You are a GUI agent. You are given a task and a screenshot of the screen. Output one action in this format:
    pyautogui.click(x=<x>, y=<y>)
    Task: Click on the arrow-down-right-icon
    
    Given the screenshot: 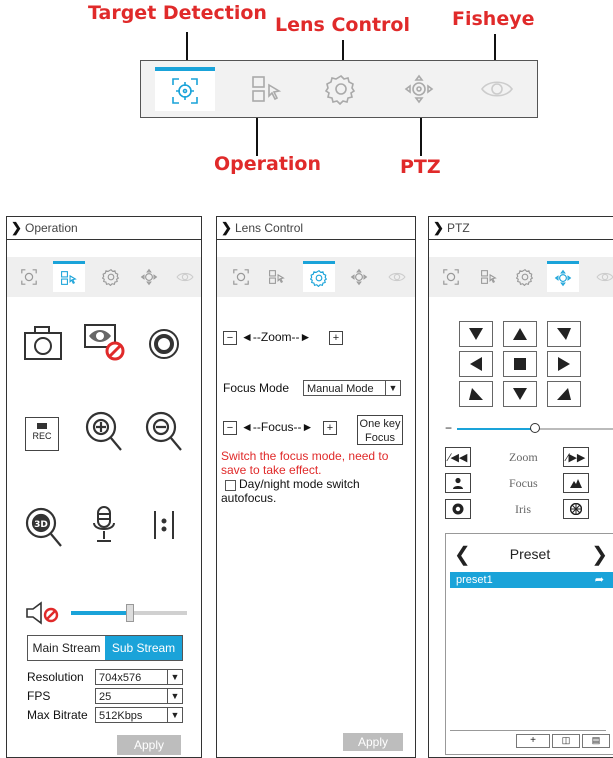 What is the action you would take?
    pyautogui.click(x=564, y=394)
    